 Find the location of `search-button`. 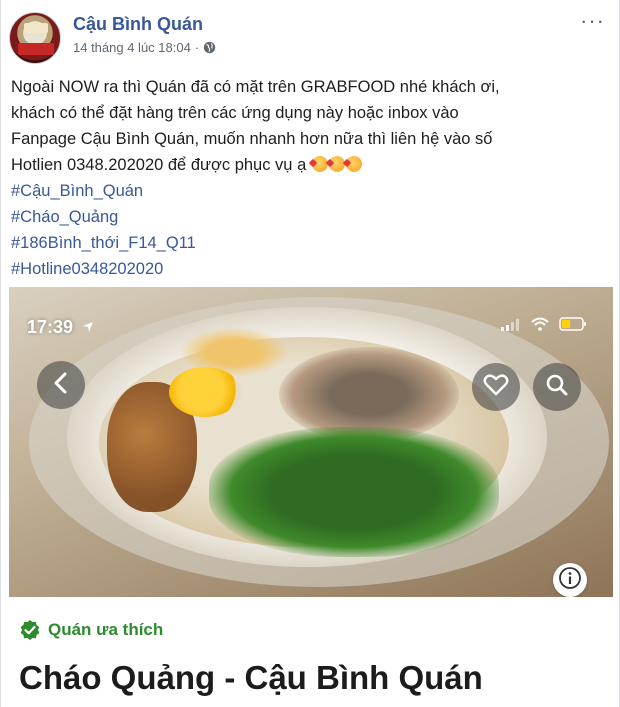

search-button is located at coordinates (557, 387).